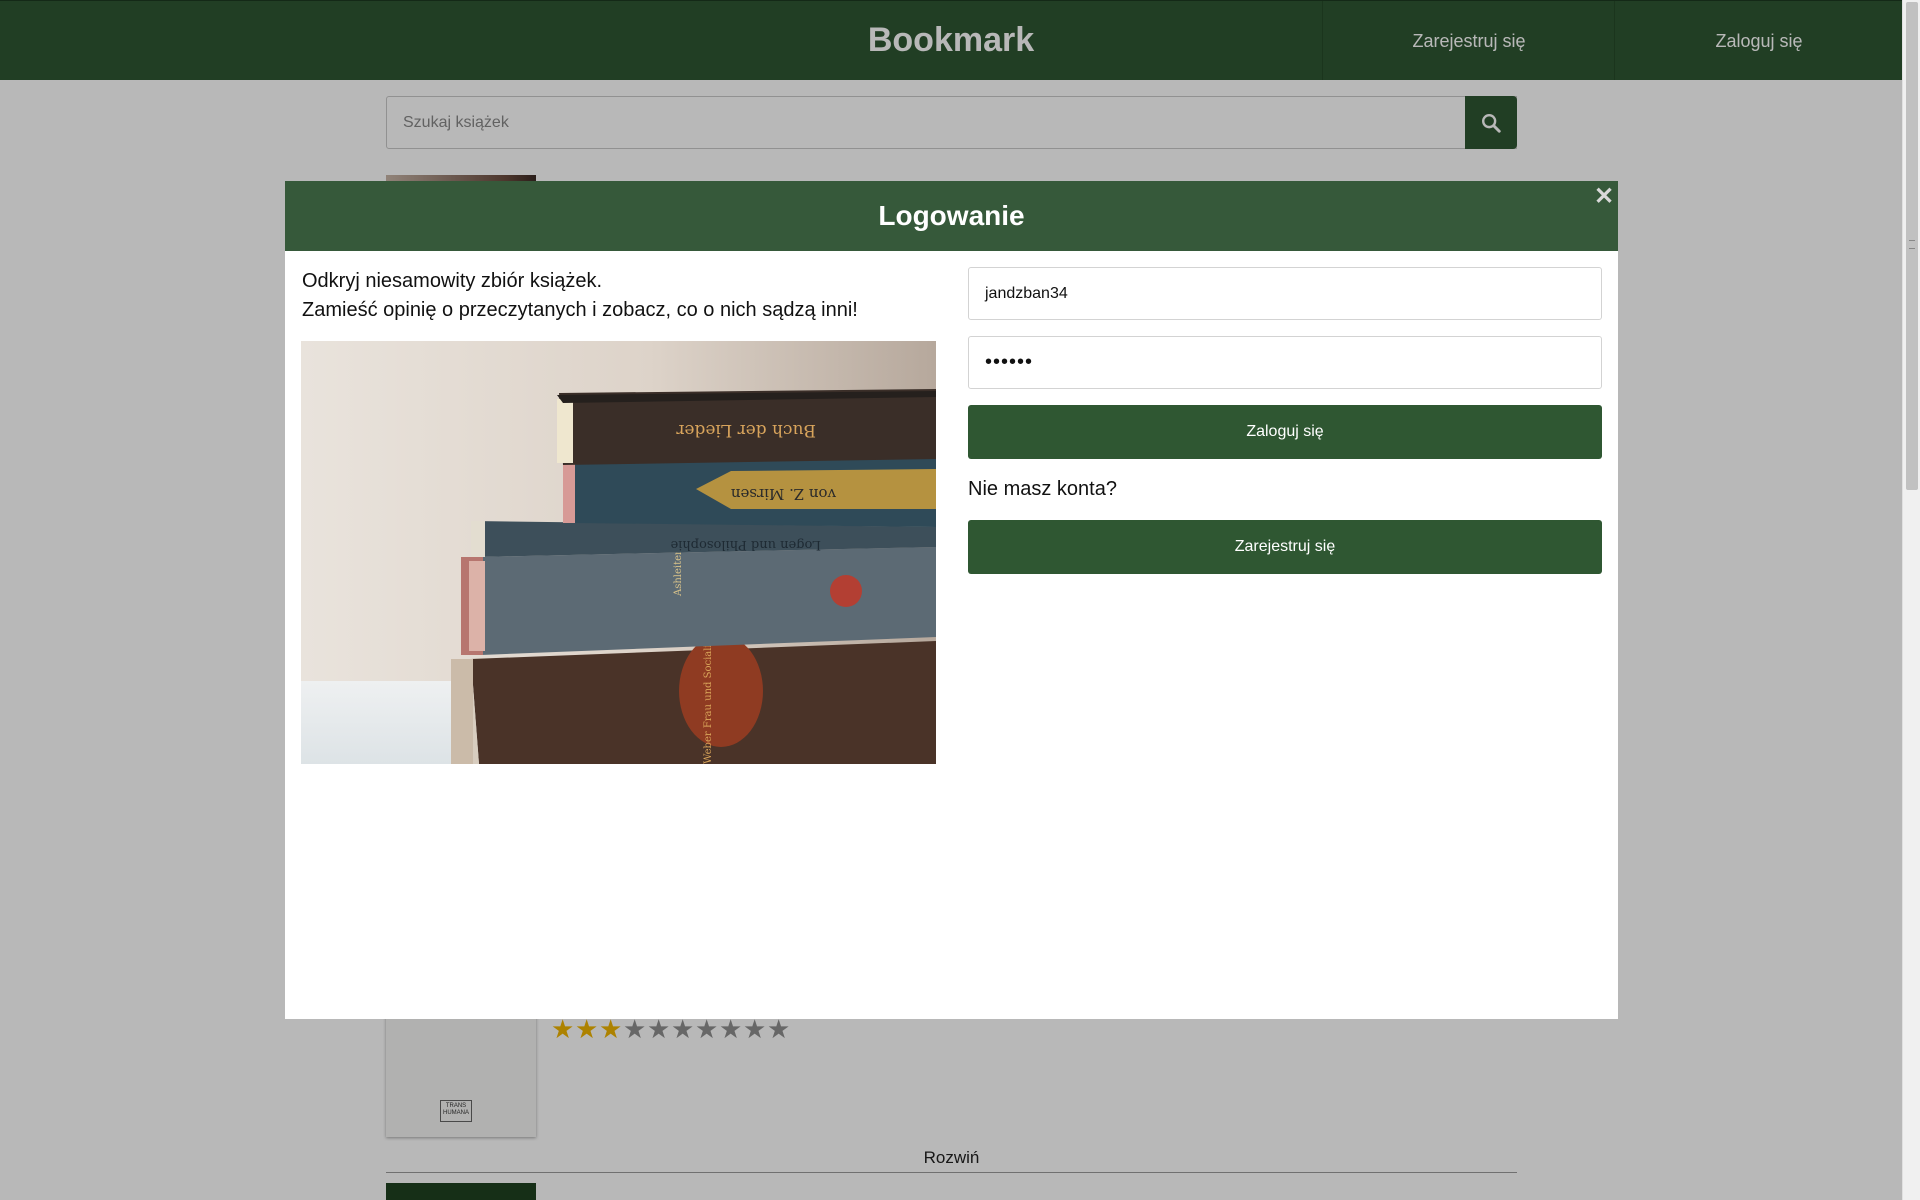 This screenshot has width=1920, height=1200. What do you see at coordinates (783, 494) in the screenshot?
I see `photo-spine-text: von Z. Mirsen` at bounding box center [783, 494].